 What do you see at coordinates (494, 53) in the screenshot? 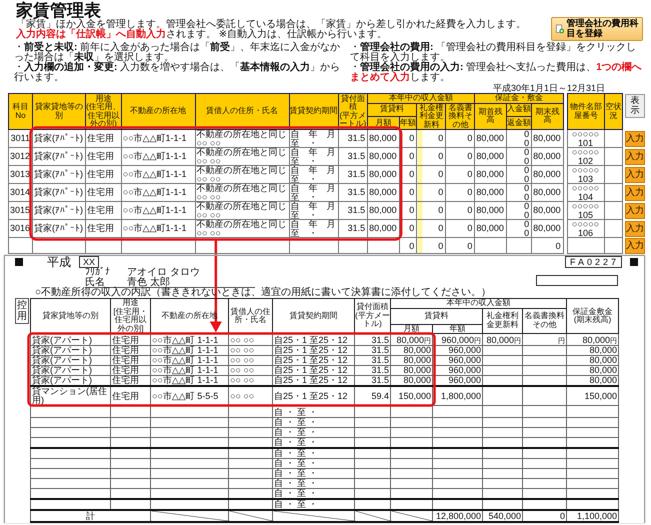
I see `bullet-note: ・管理会社の費用: 「管理会社の費用科目を登録」をクリックして科目を入力します。` at bounding box center [494, 53].